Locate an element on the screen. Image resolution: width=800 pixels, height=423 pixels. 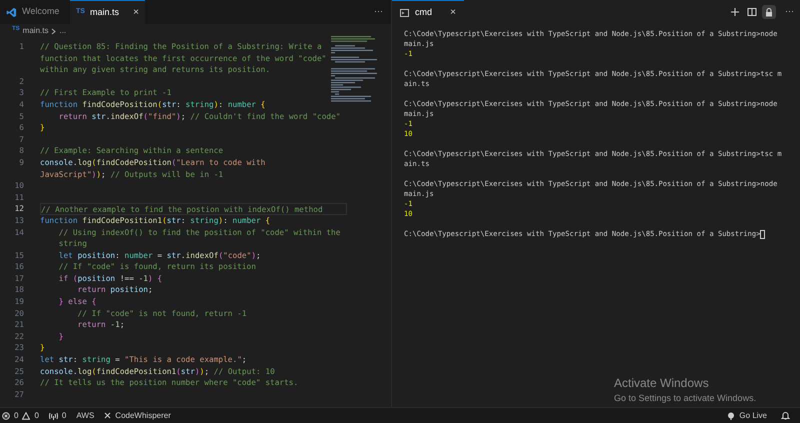
aws-status: AWS is located at coordinates (85, 416).